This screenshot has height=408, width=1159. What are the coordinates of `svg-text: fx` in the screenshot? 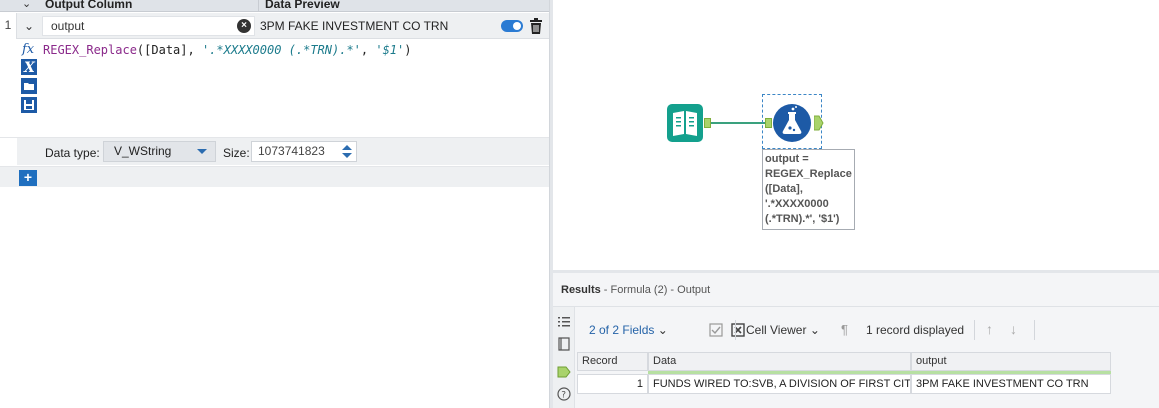 It's located at (28, 49).